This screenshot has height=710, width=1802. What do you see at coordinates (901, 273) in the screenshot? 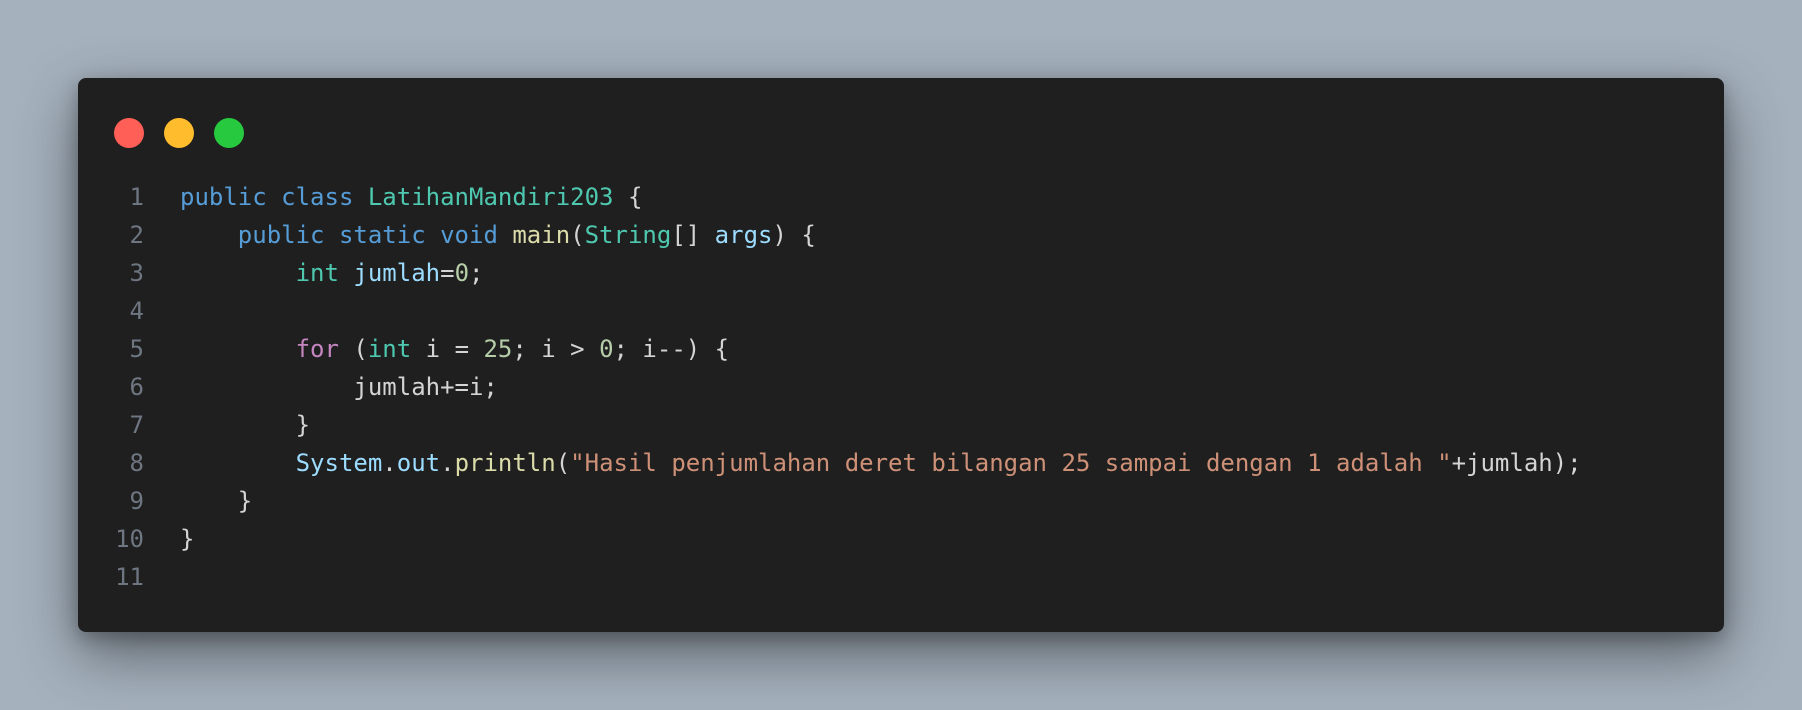
I see `code-line: 3 int jumlah=0;` at bounding box center [901, 273].